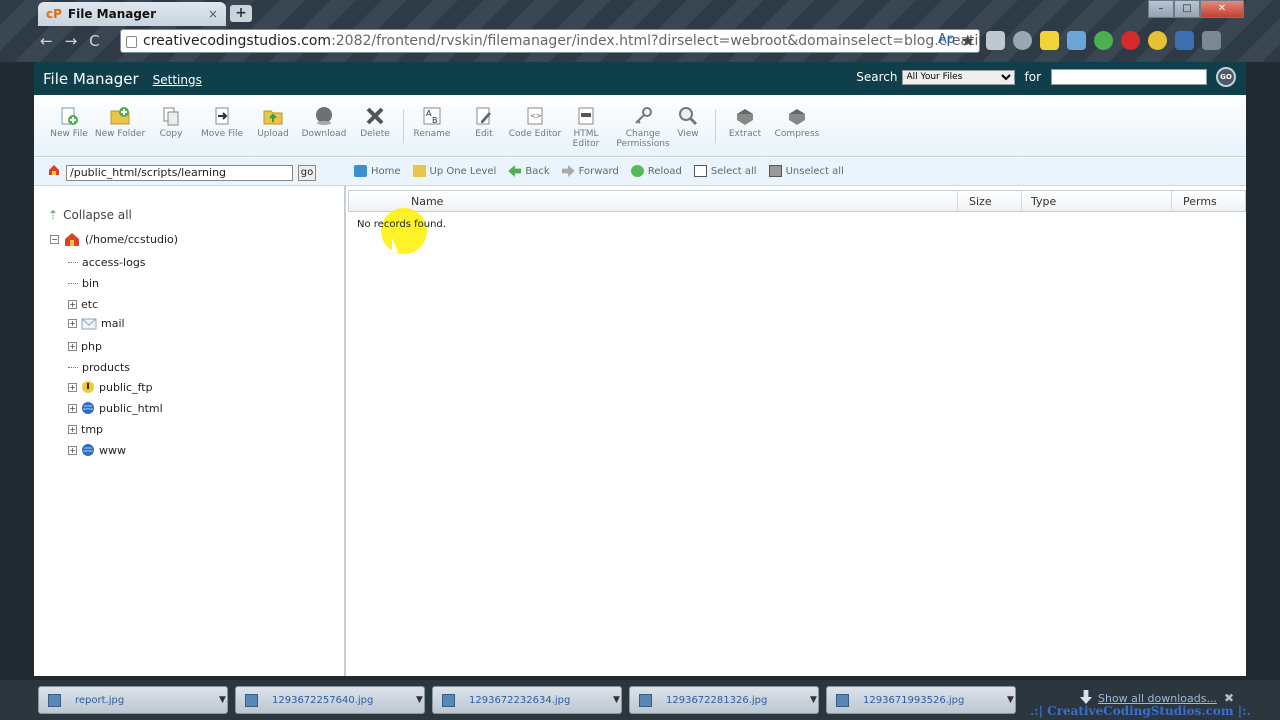 This screenshot has width=1280, height=720. What do you see at coordinates (54, 239) in the screenshot?
I see `tree-collapse-icon: −` at bounding box center [54, 239].